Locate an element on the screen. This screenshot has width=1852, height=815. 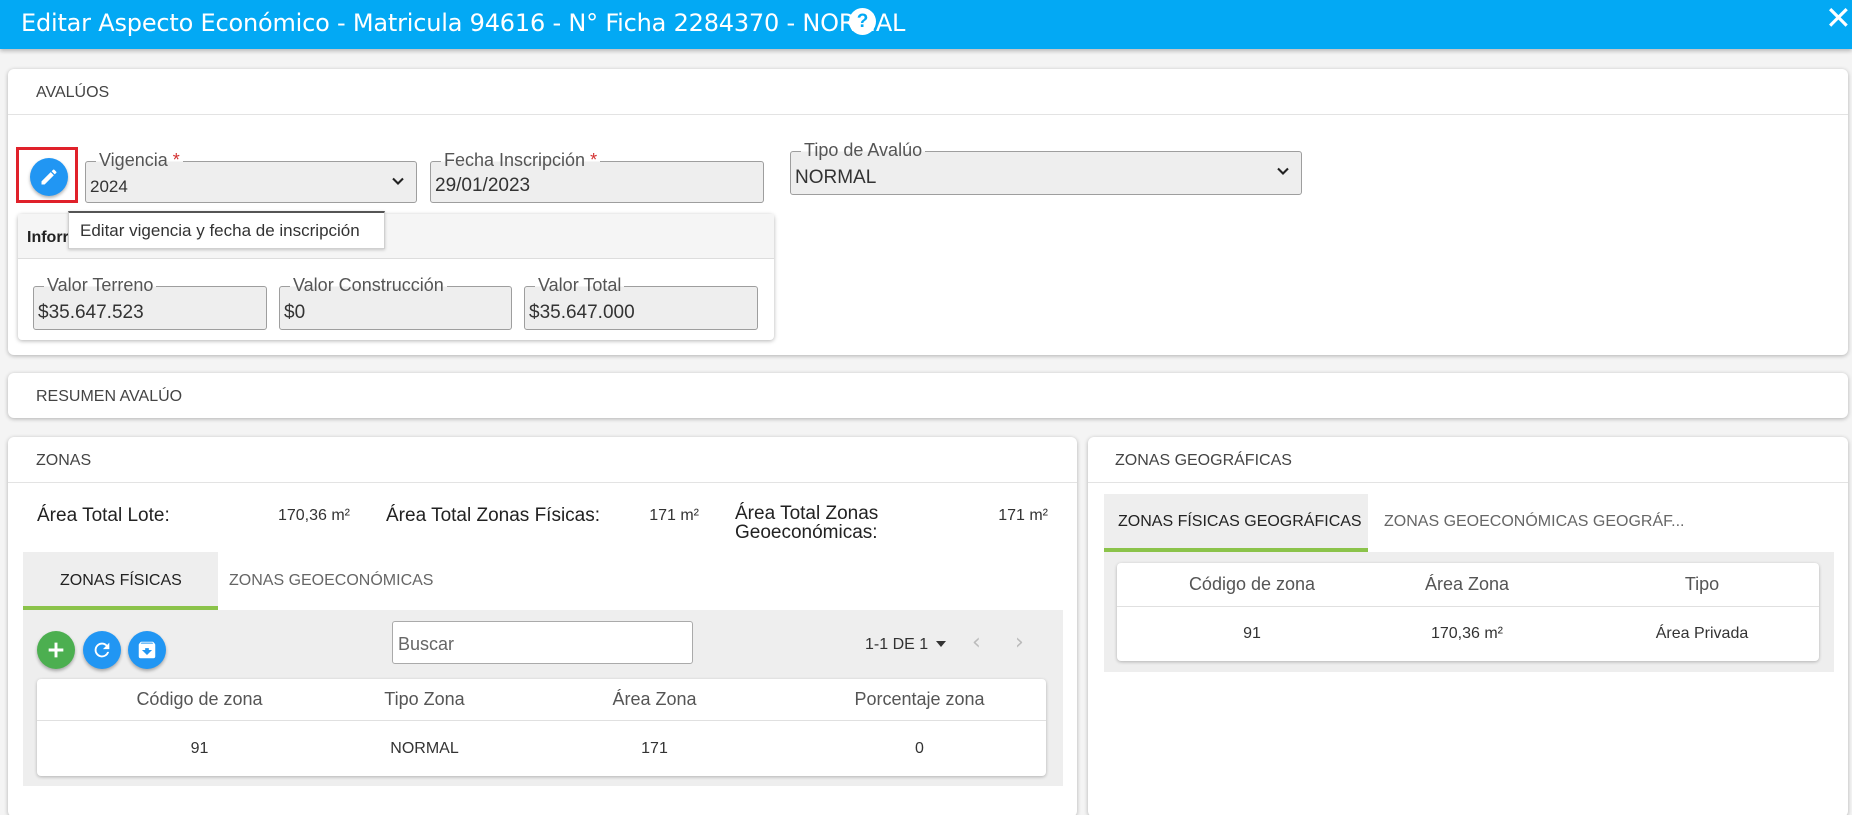
vigencia-value: 2024 is located at coordinates (109, 186).